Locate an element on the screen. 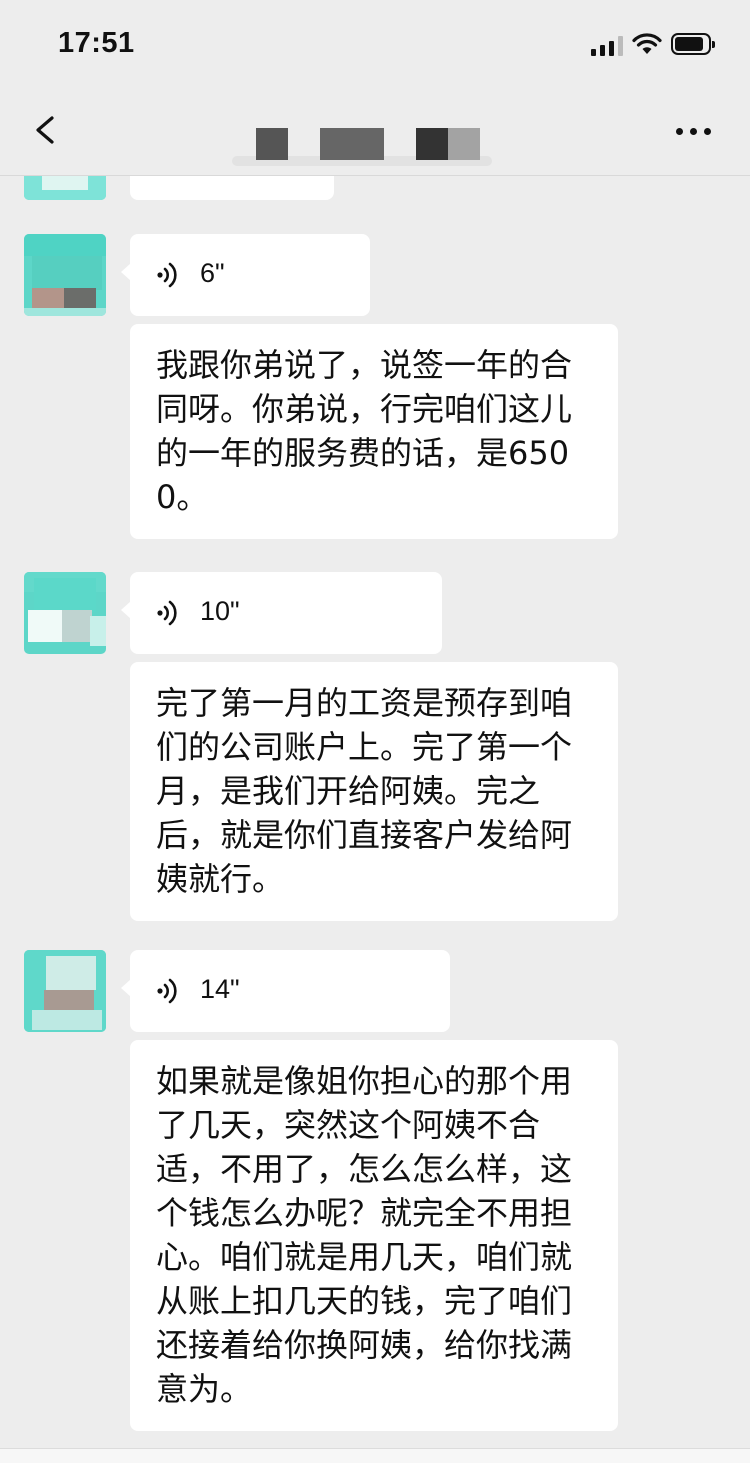 This screenshot has height=1463, width=750. voice-message: 6" is located at coordinates (245, 275).